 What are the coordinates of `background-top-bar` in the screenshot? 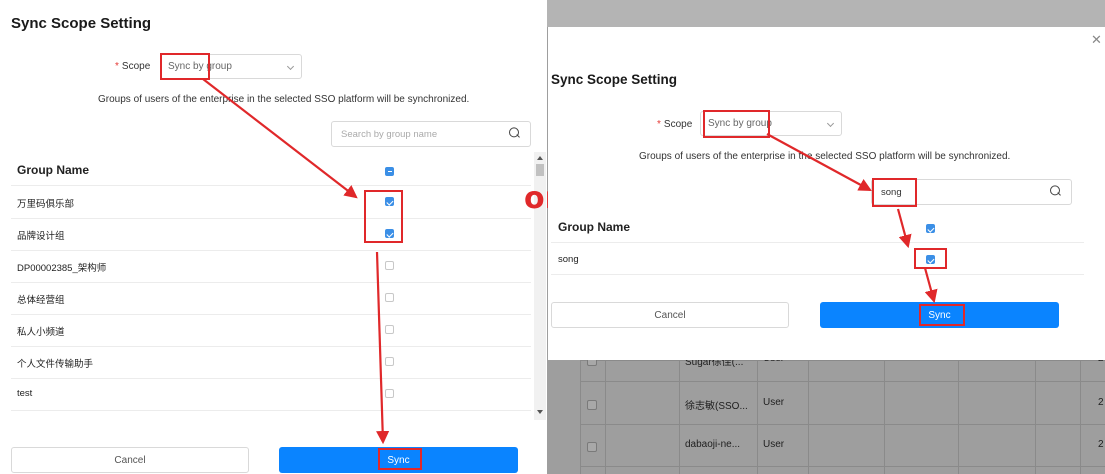 It's located at (826, 13).